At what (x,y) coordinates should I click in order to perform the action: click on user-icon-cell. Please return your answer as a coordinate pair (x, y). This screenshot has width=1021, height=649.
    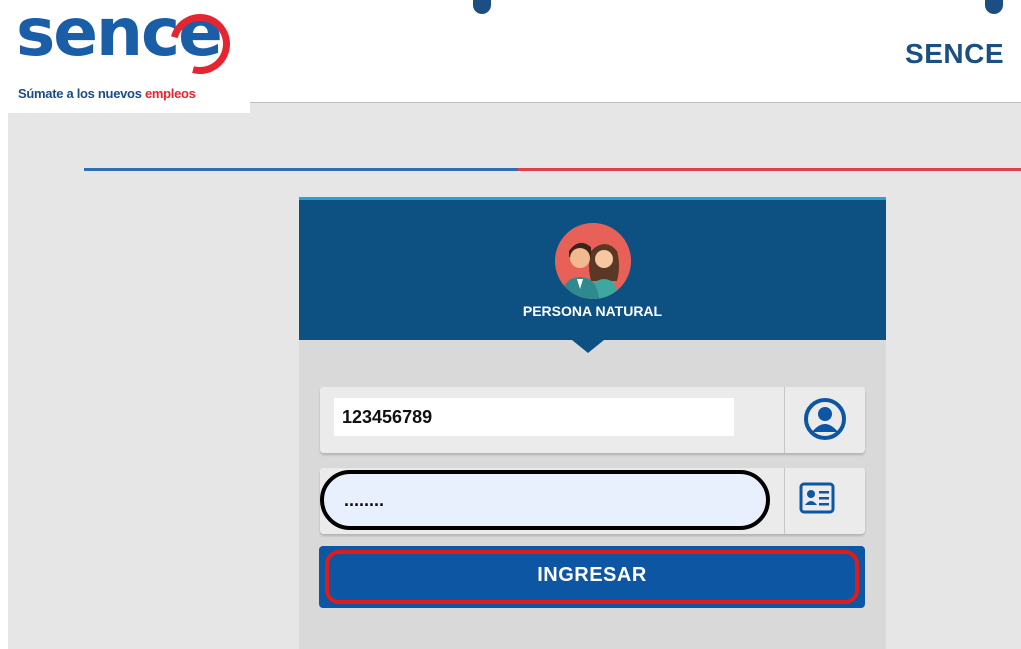
    Looking at the image, I should click on (824, 420).